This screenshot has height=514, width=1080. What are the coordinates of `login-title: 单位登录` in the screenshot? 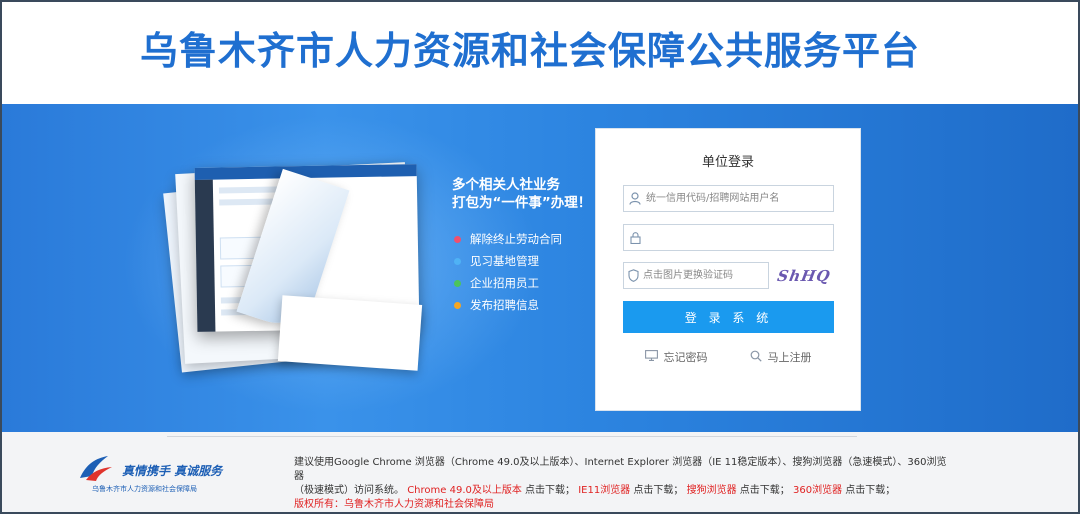 It's located at (727, 162).